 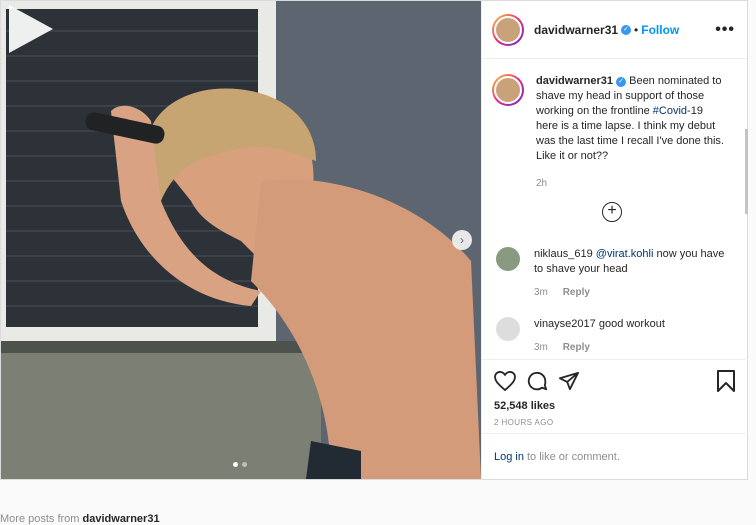 I want to click on caption-hashtag: #Covid, so click(x=670, y=111).